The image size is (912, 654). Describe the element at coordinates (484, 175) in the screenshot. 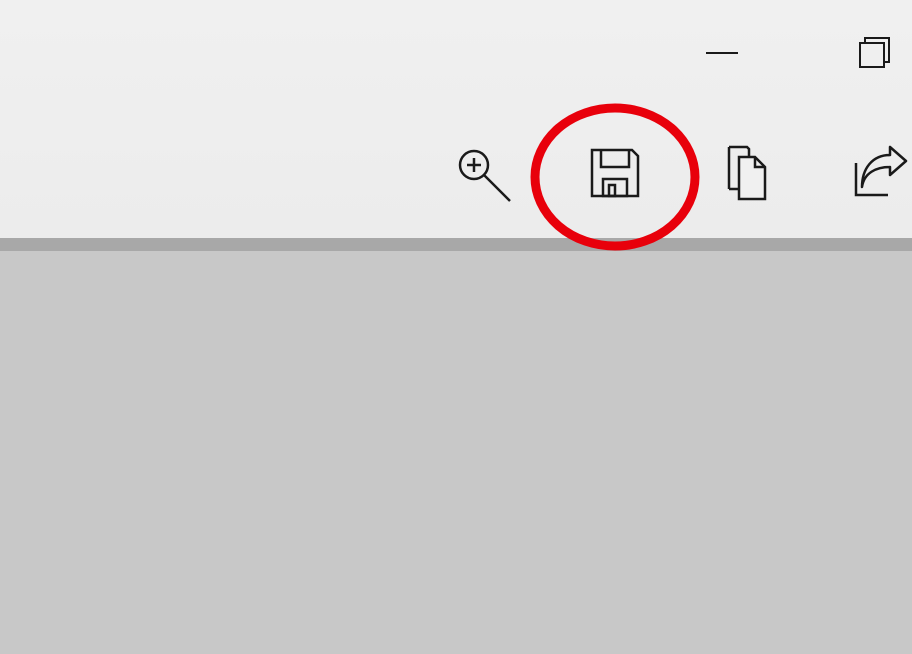

I see `zoom-in-icon` at that location.